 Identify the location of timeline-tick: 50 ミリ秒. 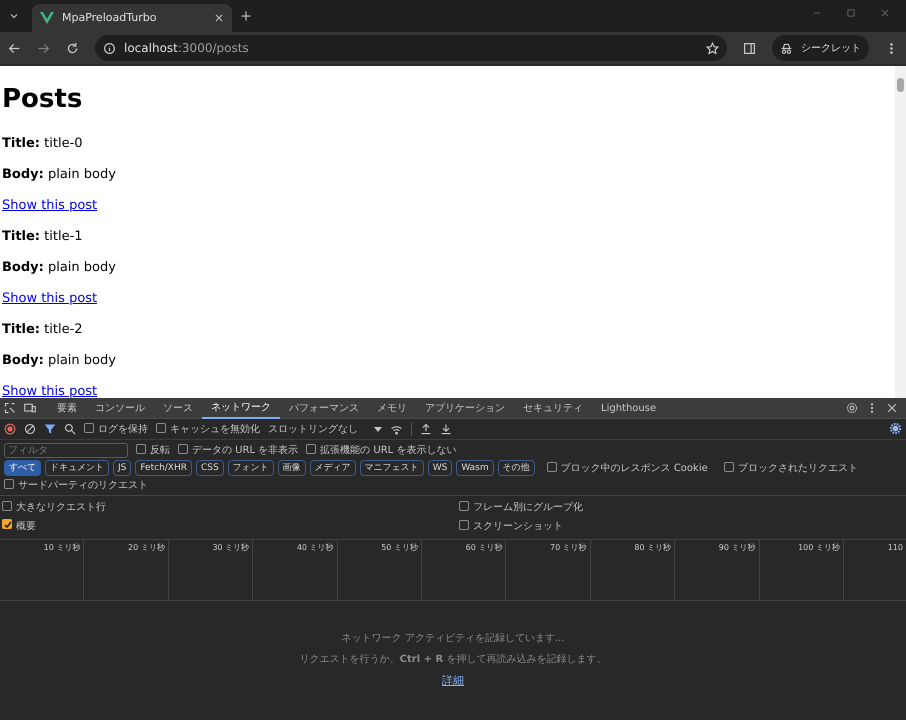
(399, 547).